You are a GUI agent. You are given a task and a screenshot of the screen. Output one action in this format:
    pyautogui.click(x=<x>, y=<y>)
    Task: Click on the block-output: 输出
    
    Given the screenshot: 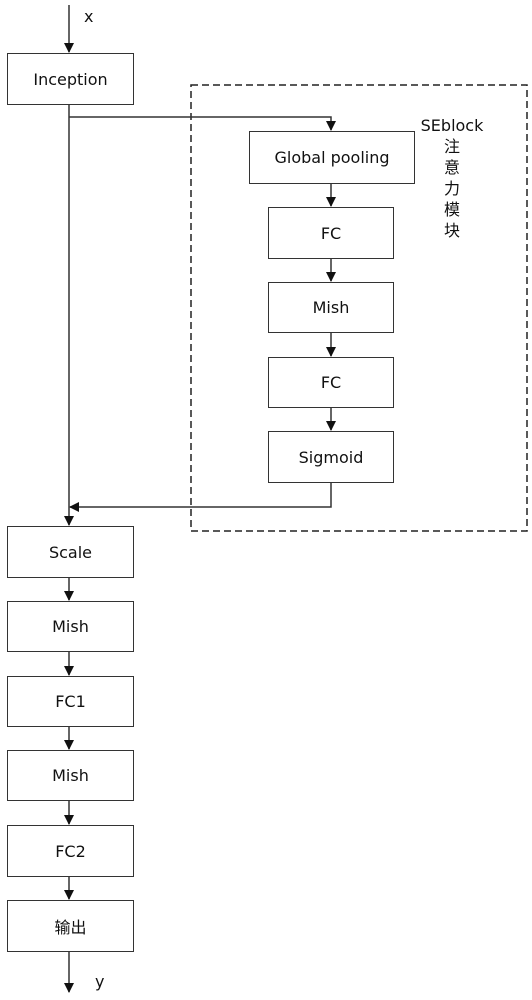 What is the action you would take?
    pyautogui.click(x=70, y=926)
    